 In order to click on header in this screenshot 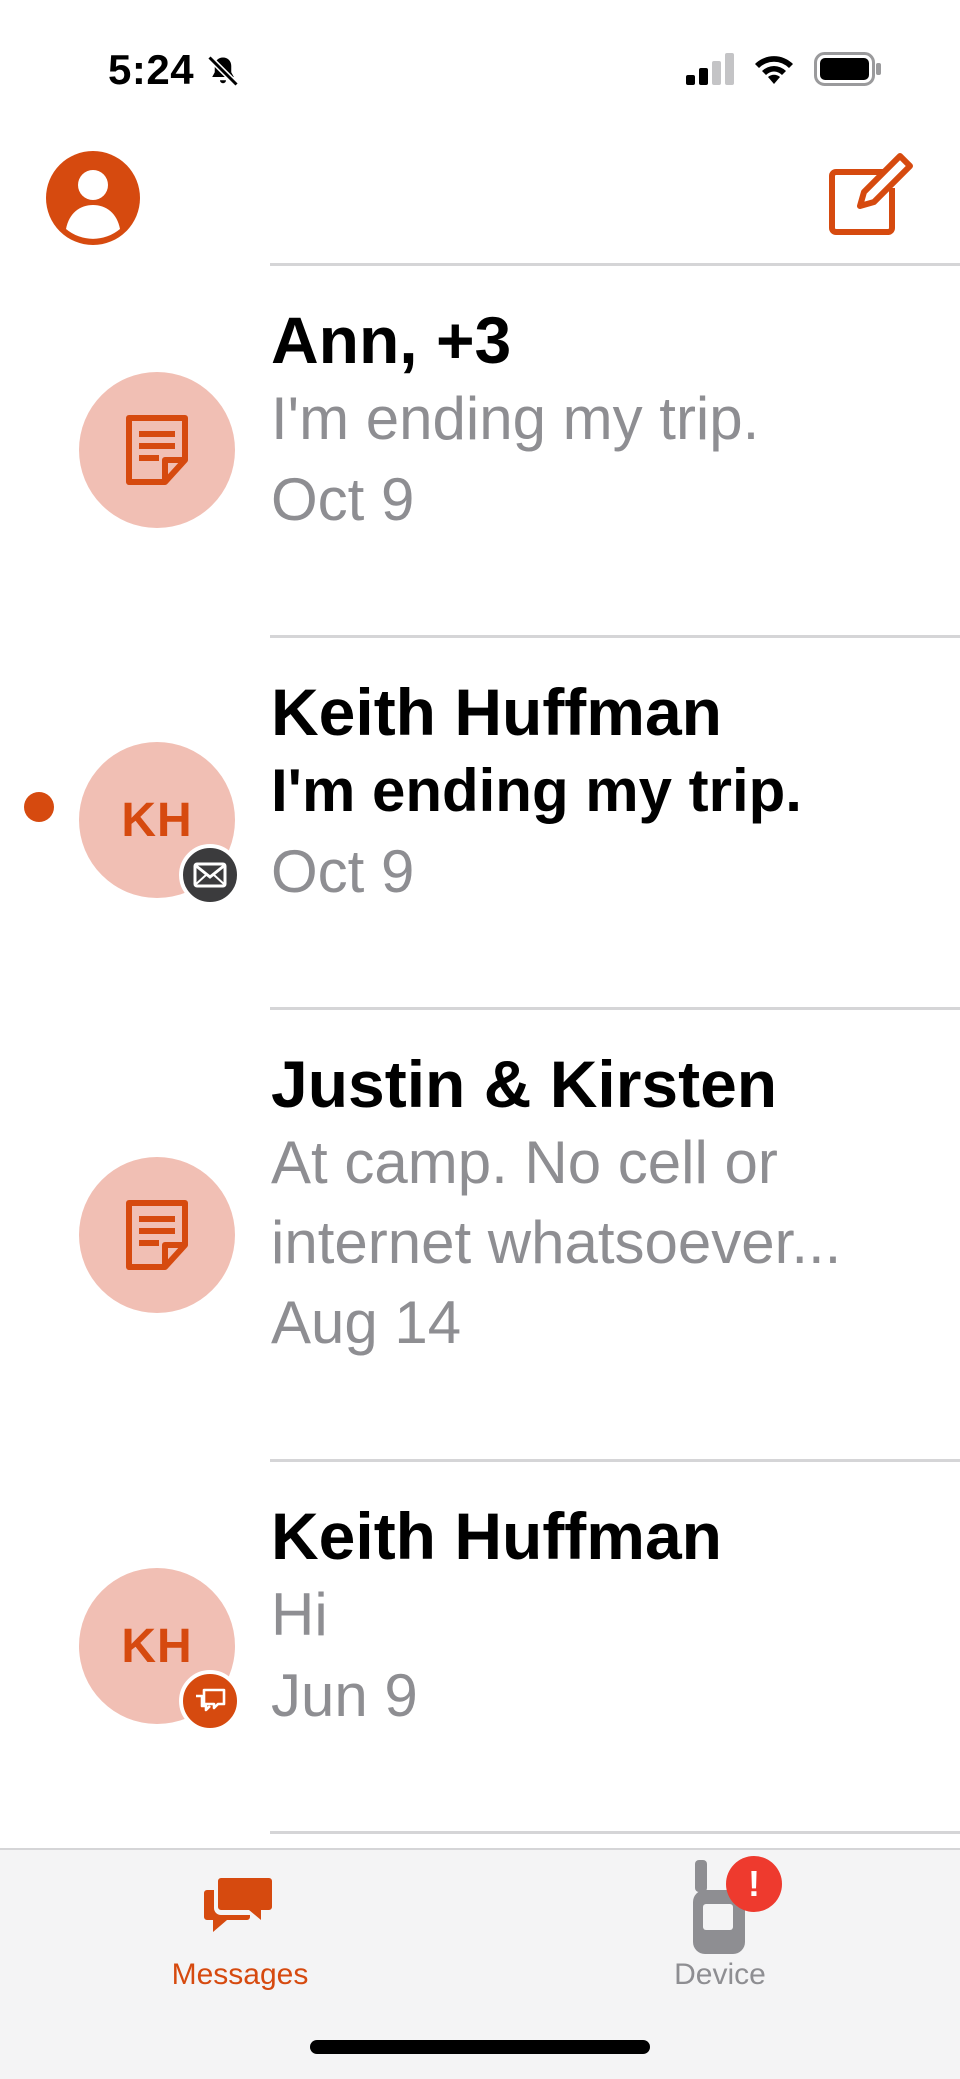, I will do `click(480, 202)`.